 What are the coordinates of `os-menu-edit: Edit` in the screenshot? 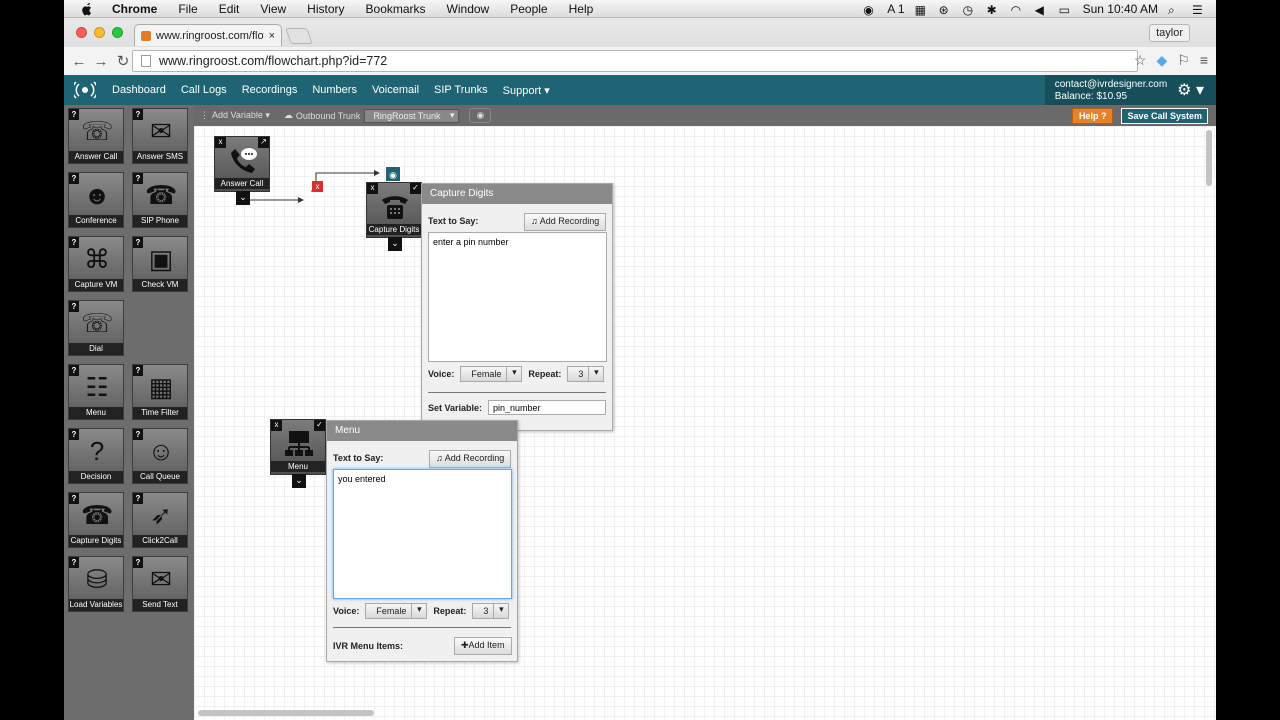 It's located at (229, 9).